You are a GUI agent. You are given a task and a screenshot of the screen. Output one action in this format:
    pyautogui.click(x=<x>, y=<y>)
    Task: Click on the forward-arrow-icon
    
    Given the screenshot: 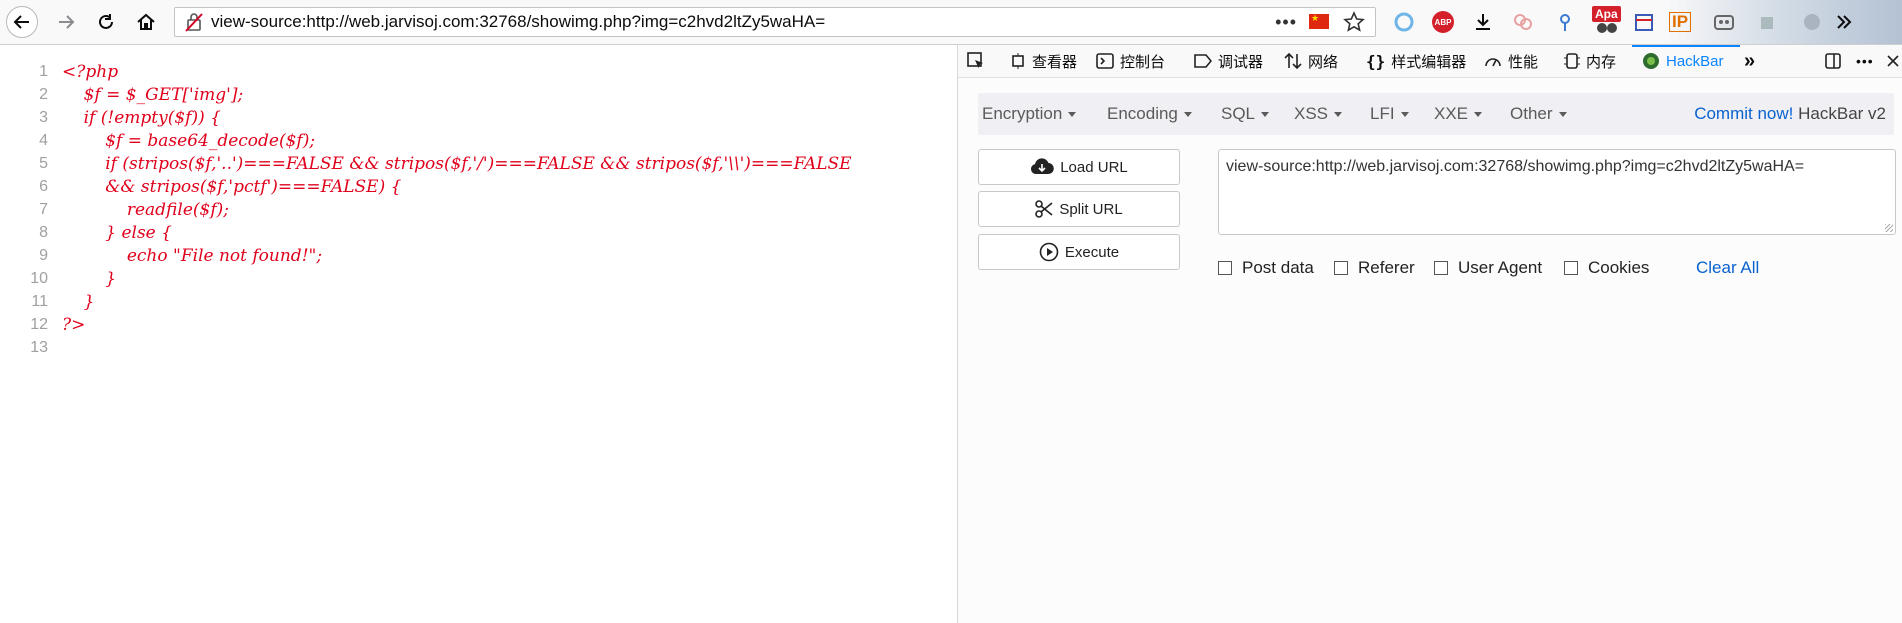 What is the action you would take?
    pyautogui.click(x=67, y=22)
    